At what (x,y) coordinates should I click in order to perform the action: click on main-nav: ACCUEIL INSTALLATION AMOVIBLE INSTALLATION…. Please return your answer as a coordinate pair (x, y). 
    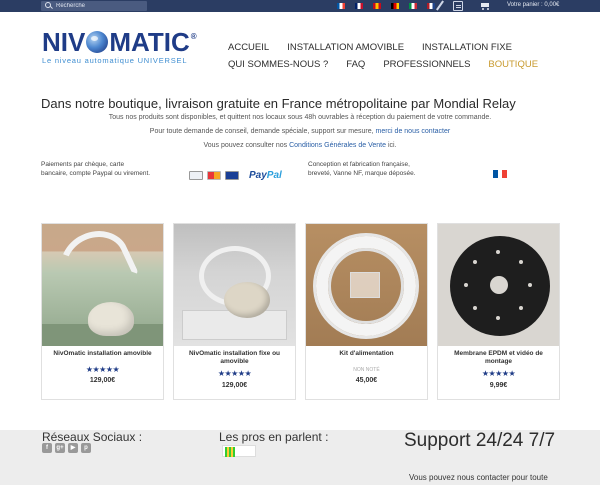
    Looking at the image, I should click on (383, 56).